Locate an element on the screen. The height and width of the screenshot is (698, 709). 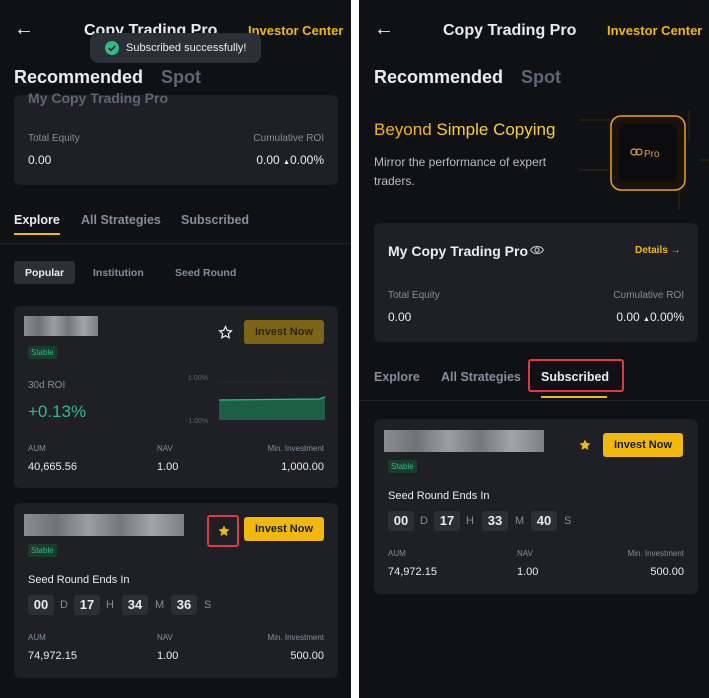
success-toast: Subscribed successfully! is located at coordinates (175, 48).